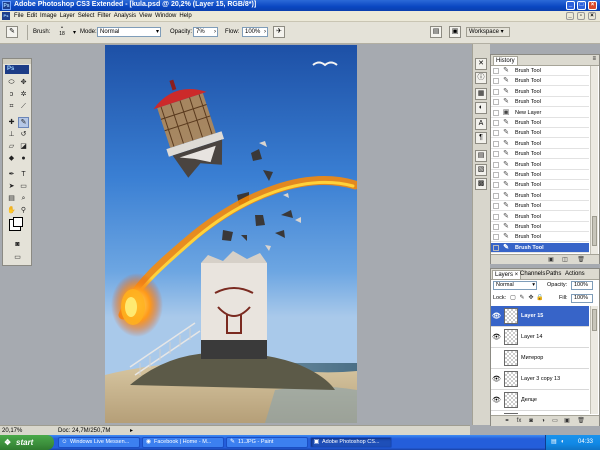 The width and height of the screenshot is (600, 450). I want to click on lasso-tool-icon: ↄ, so click(11, 94).